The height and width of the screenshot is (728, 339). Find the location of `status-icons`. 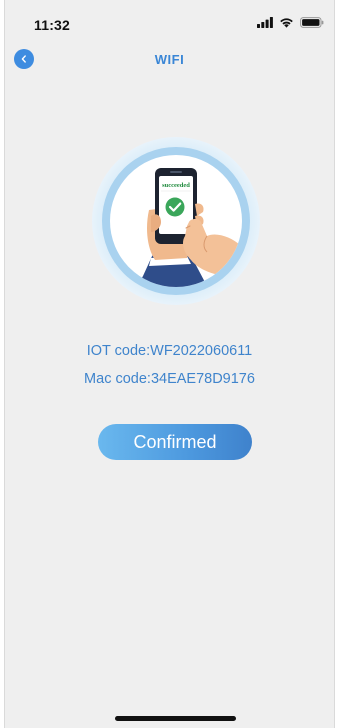

status-icons is located at coordinates (290, 22).